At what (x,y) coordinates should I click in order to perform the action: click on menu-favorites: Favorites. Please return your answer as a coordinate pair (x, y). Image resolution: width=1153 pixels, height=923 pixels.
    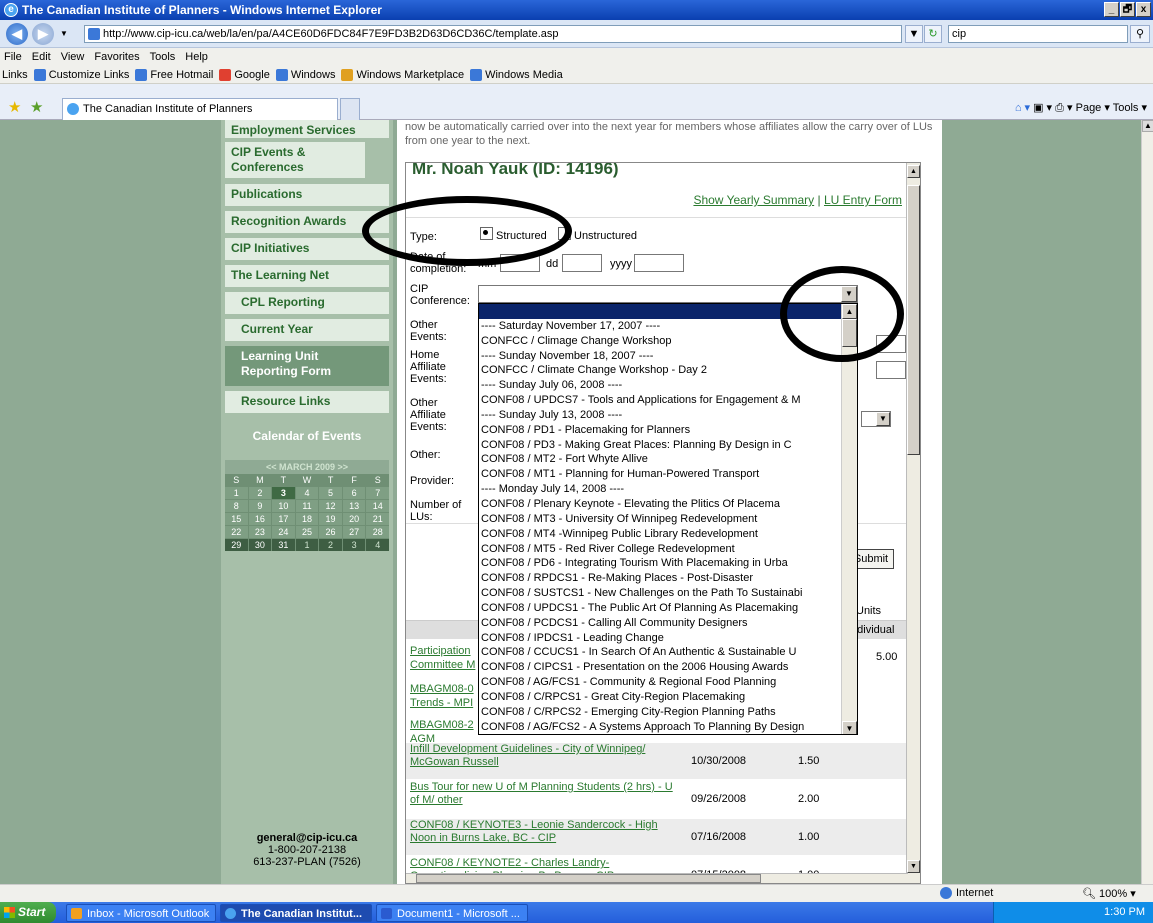
    Looking at the image, I should click on (116, 57).